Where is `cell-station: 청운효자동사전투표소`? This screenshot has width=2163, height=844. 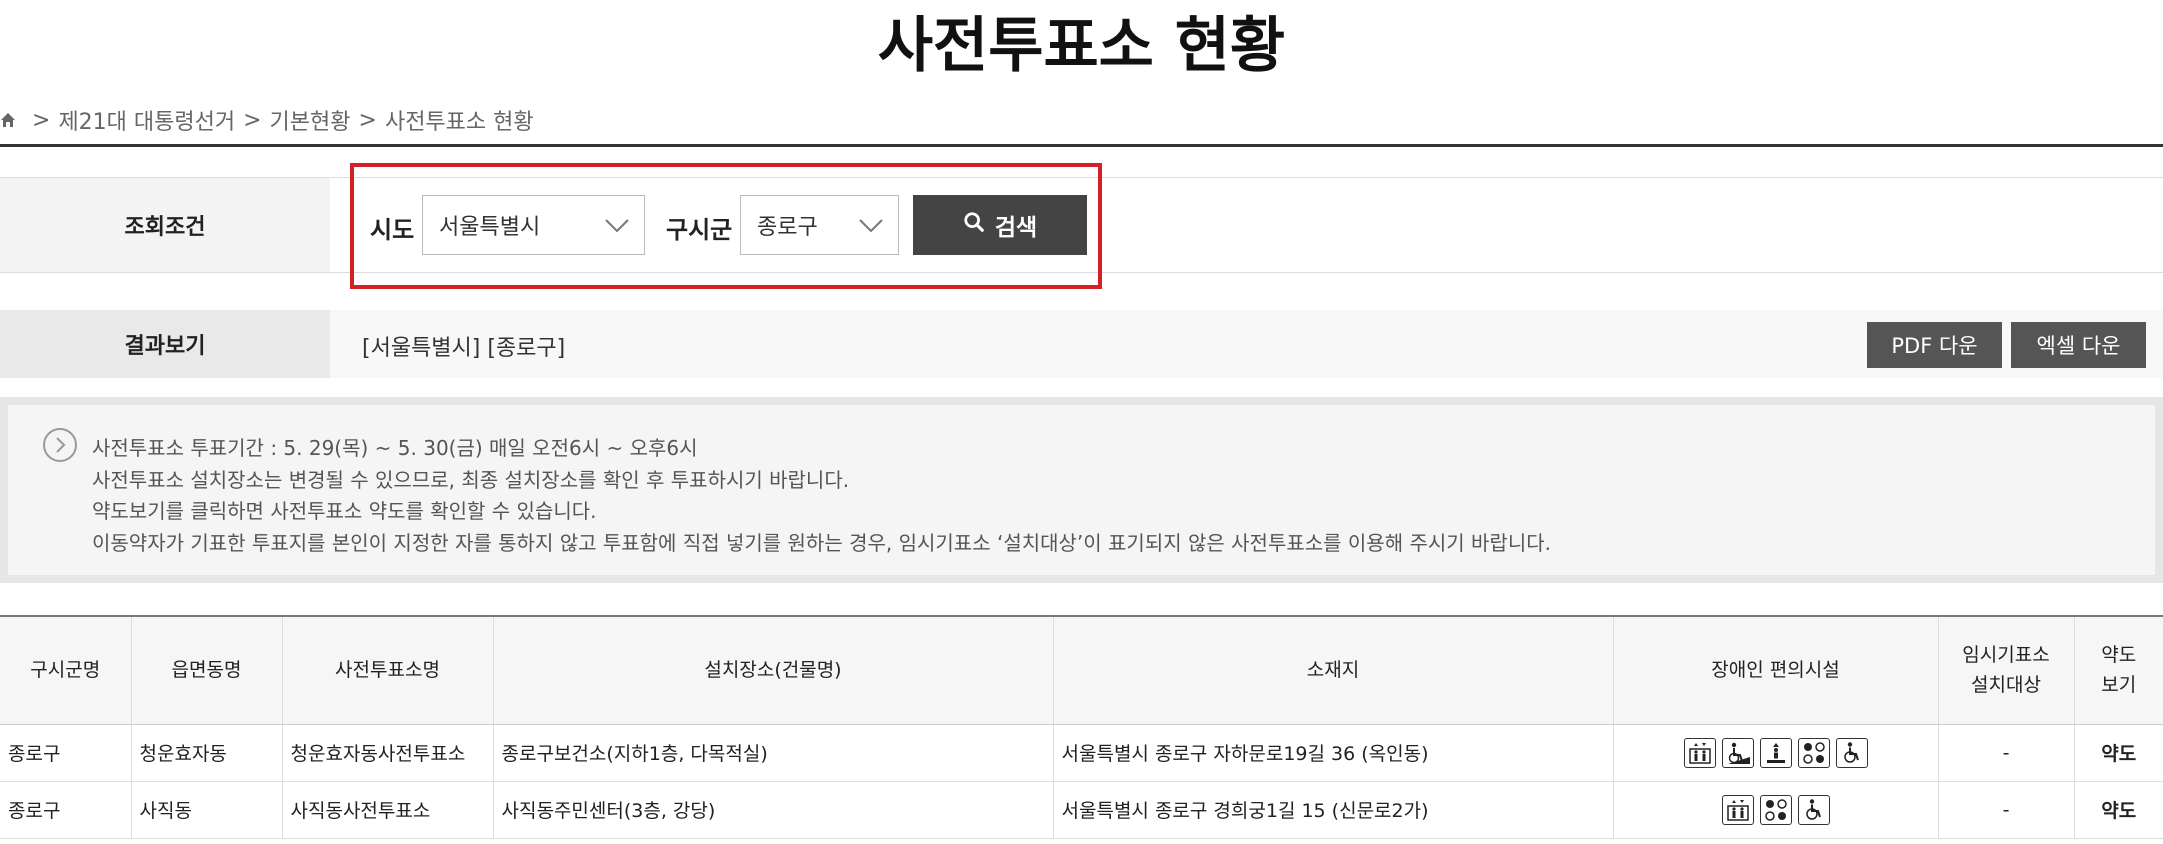
cell-station: 청운효자동사전투표소 is located at coordinates (388, 753).